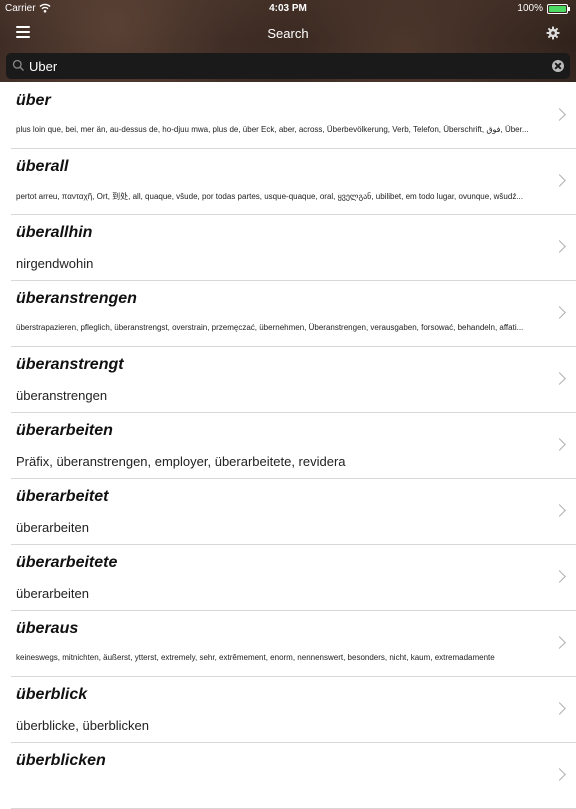 The height and width of the screenshot is (809, 576). What do you see at coordinates (64, 430) in the screenshot?
I see `entry-word: überarbeiten` at bounding box center [64, 430].